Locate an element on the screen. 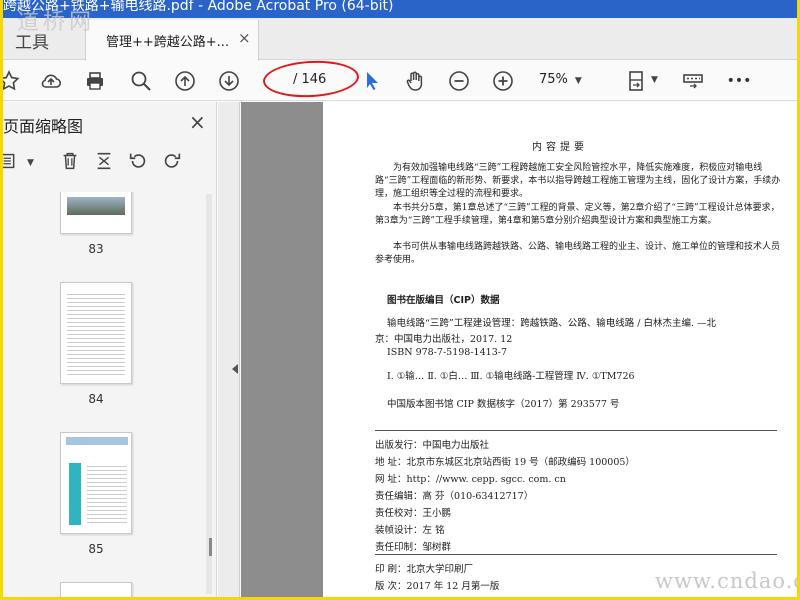 This screenshot has height=600, width=800. tab-document: 管理++跨越公路+... × is located at coordinates (172, 40).